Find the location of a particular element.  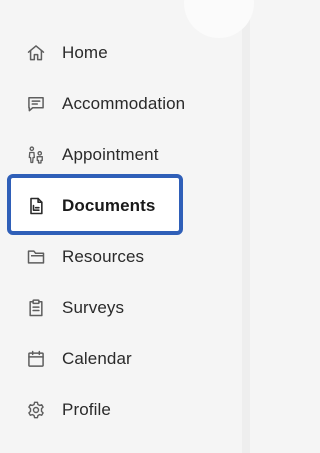

calendar-icon is located at coordinates (36, 359).